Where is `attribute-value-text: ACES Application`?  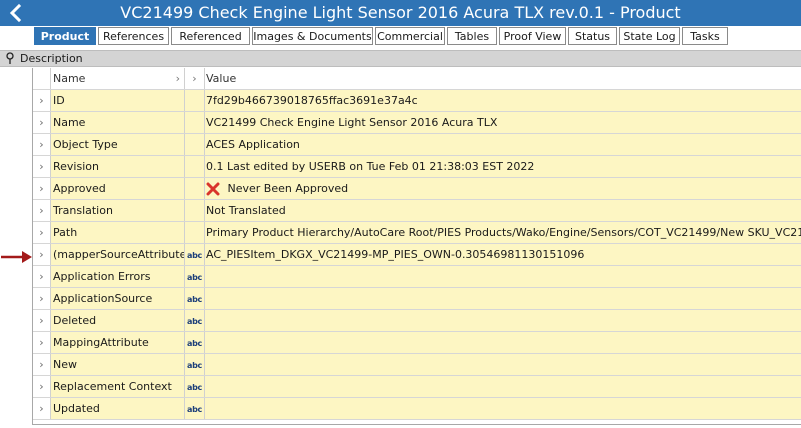
attribute-value-text: ACES Application is located at coordinates (253, 144).